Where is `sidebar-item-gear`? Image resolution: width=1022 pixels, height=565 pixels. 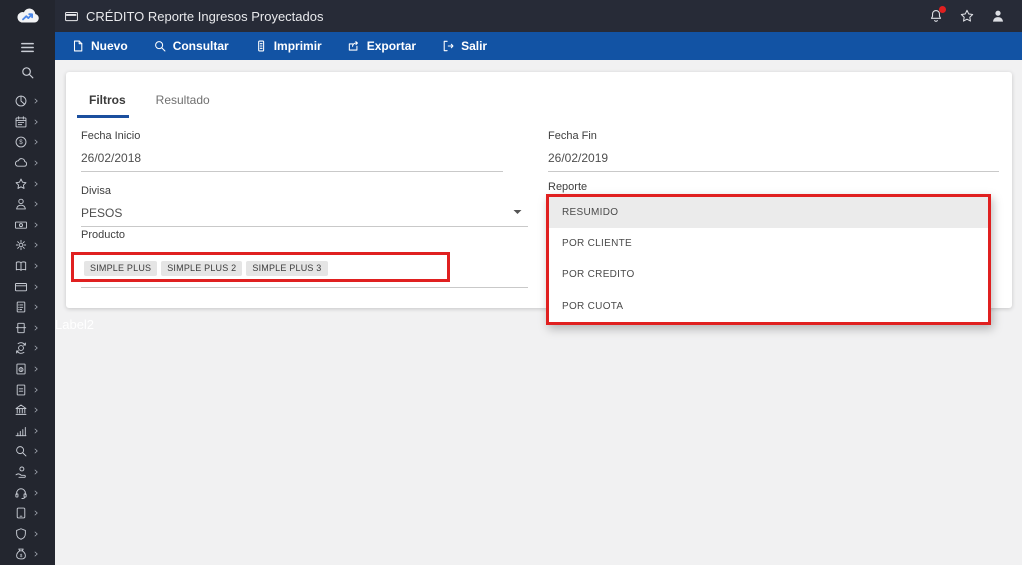 sidebar-item-gear is located at coordinates (27, 245).